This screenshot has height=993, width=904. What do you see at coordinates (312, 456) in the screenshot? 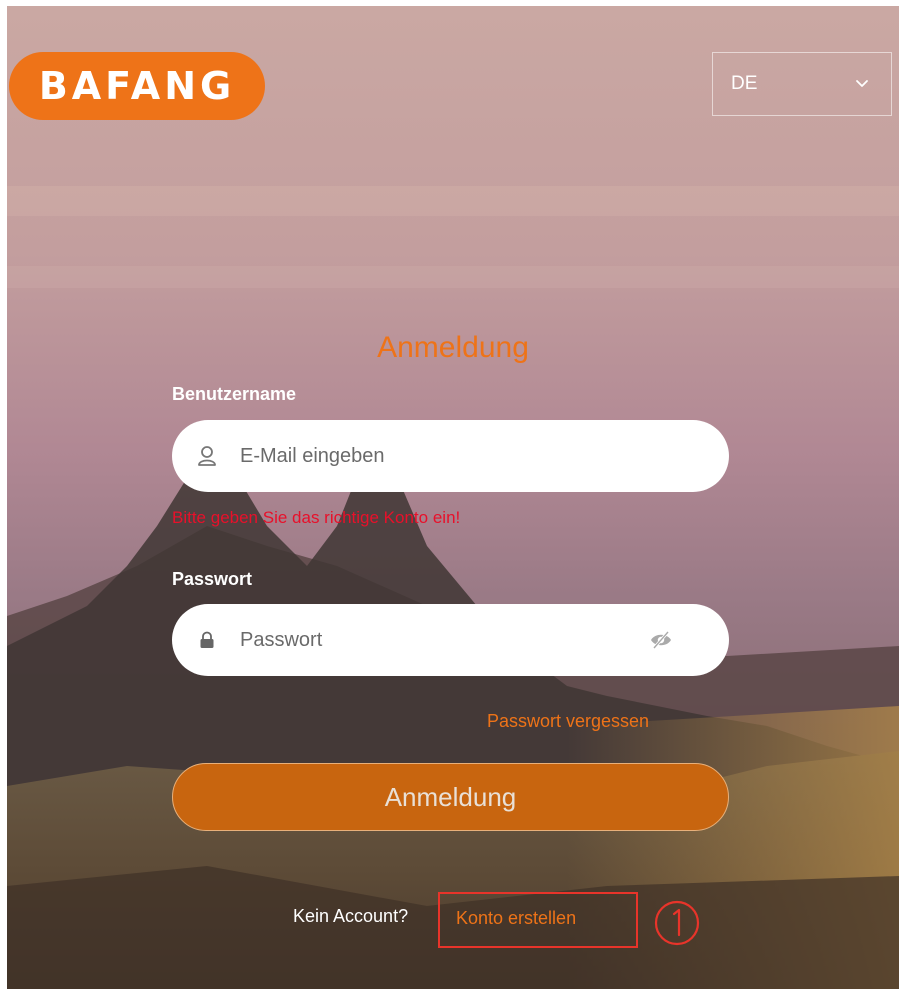
I see `username-input: E-Mail eingeben` at bounding box center [312, 456].